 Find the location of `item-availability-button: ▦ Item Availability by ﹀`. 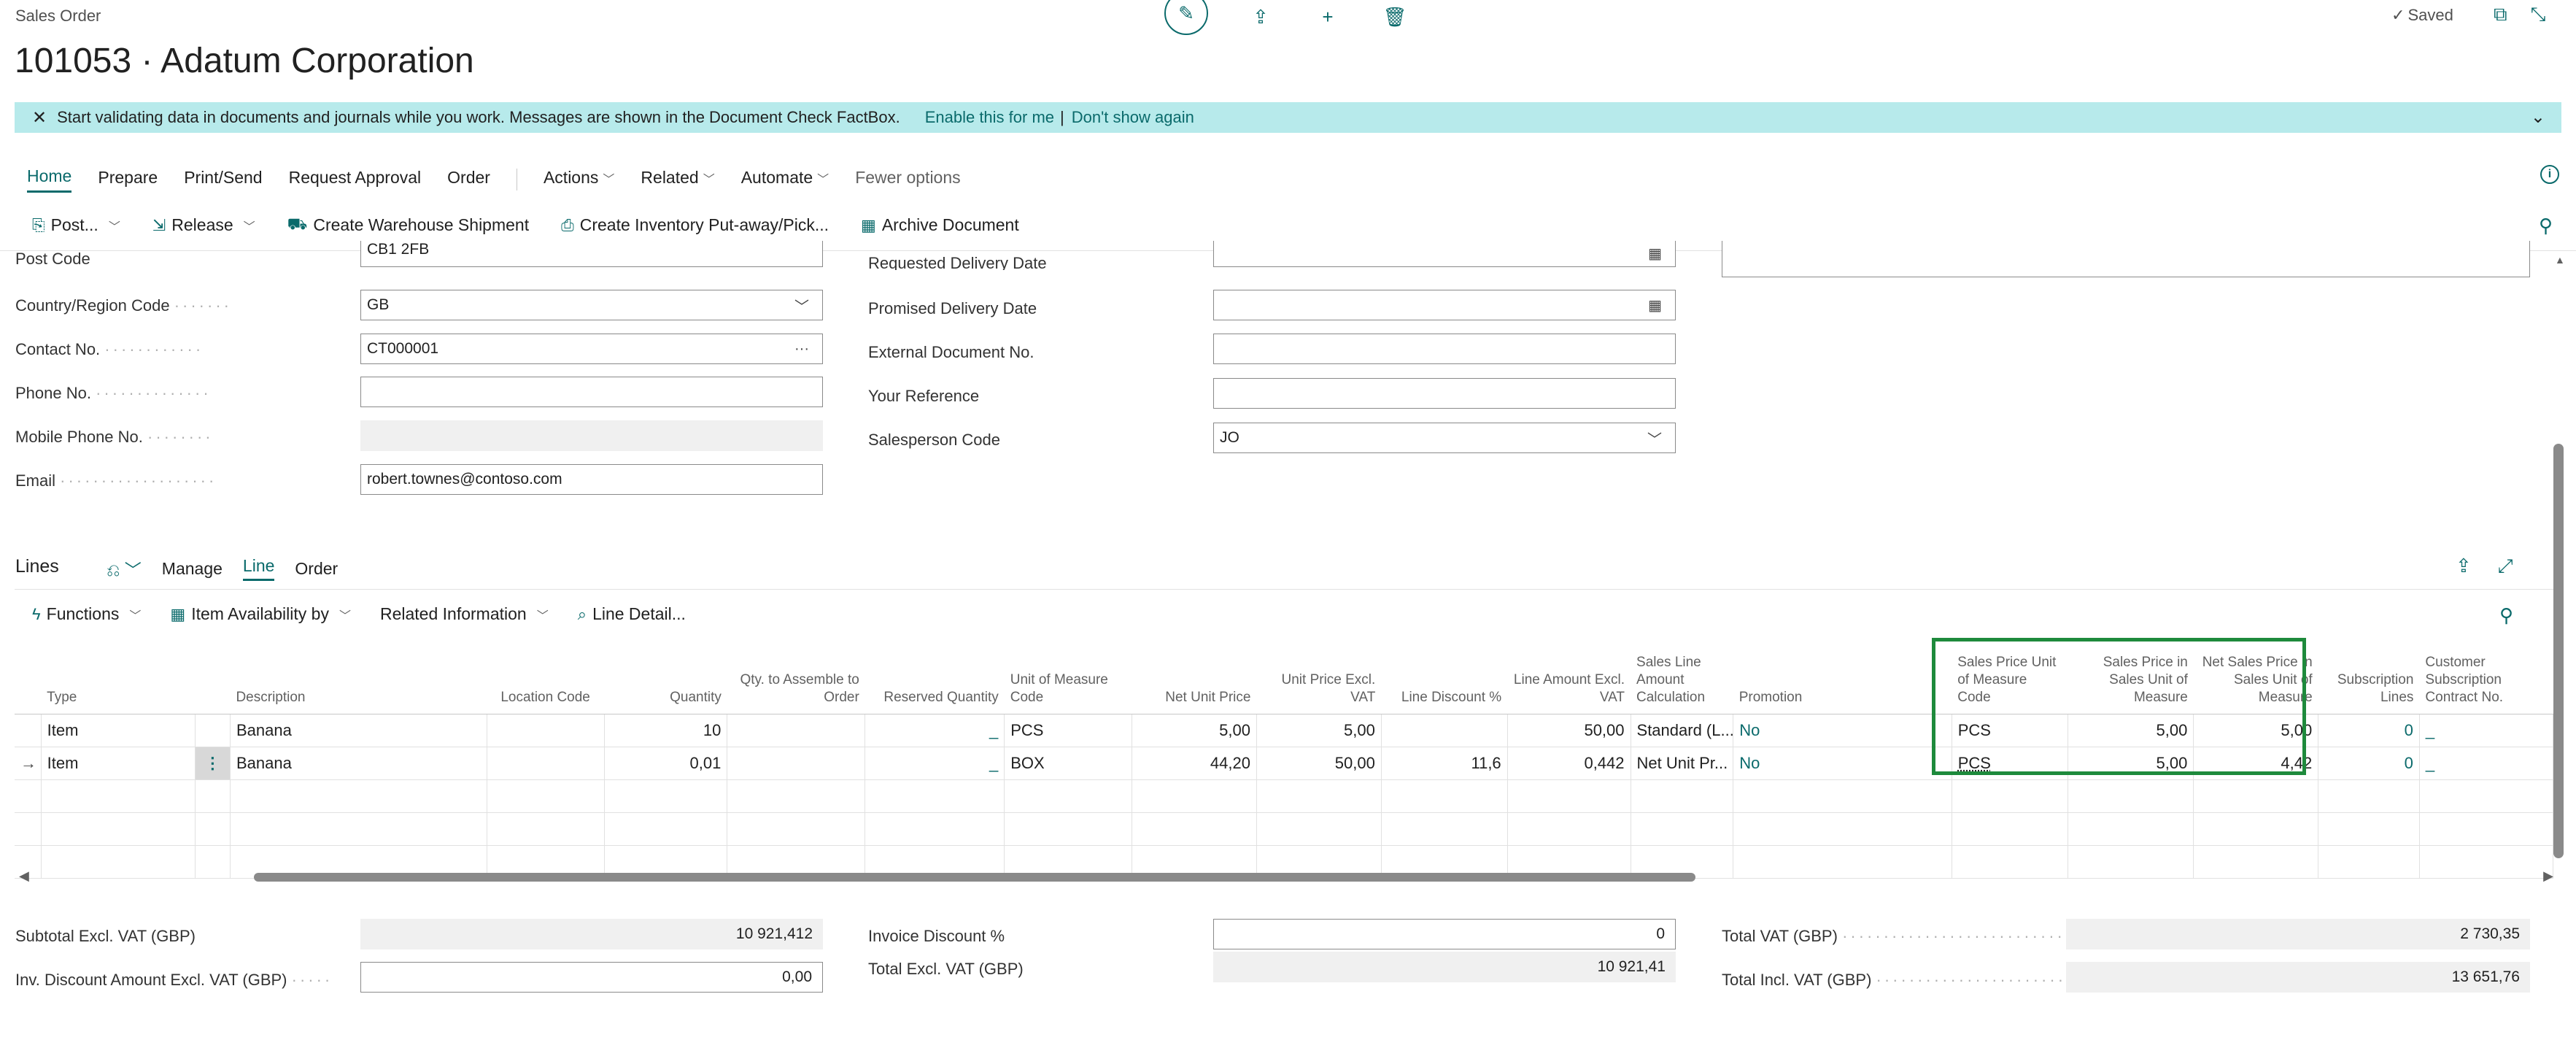

item-availability-button: ▦ Item Availability by ﹀ is located at coordinates (260, 614).